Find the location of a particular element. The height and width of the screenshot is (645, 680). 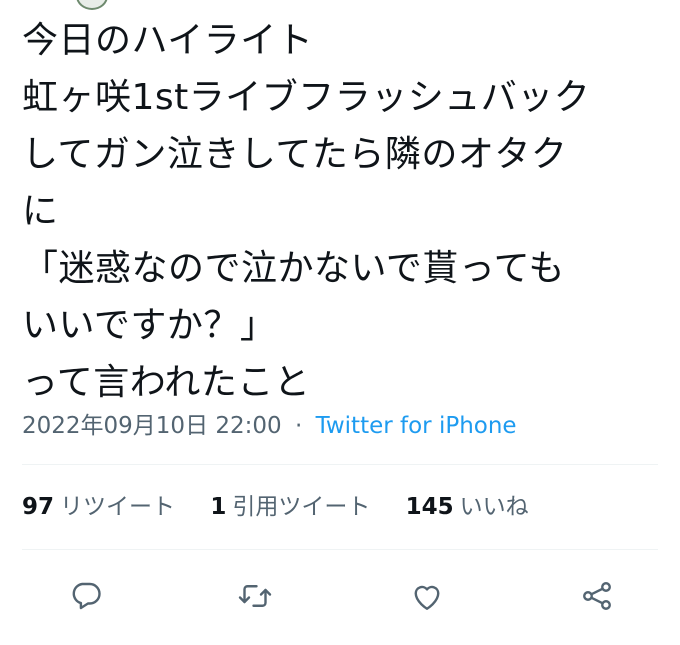

retweets-count: 97 is located at coordinates (38, 507).